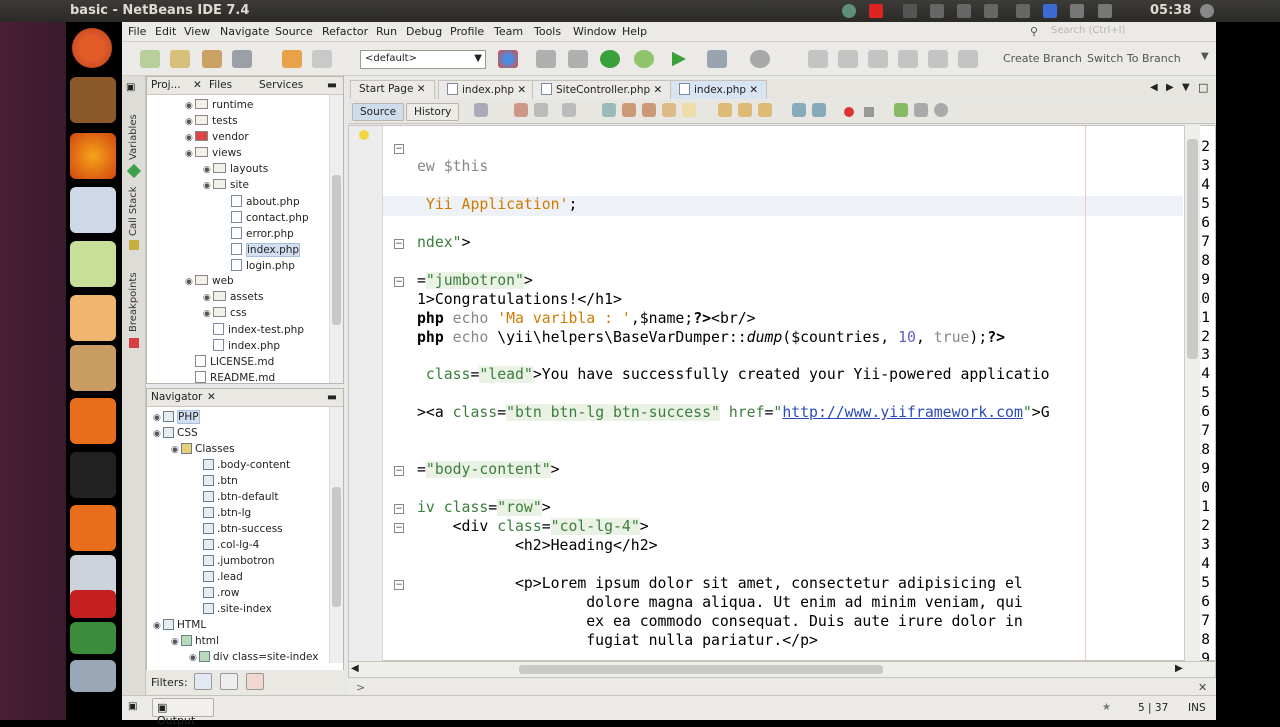  What do you see at coordinates (195, 641) in the screenshot?
I see `nav-node-html-tag: ◉ html` at bounding box center [195, 641].